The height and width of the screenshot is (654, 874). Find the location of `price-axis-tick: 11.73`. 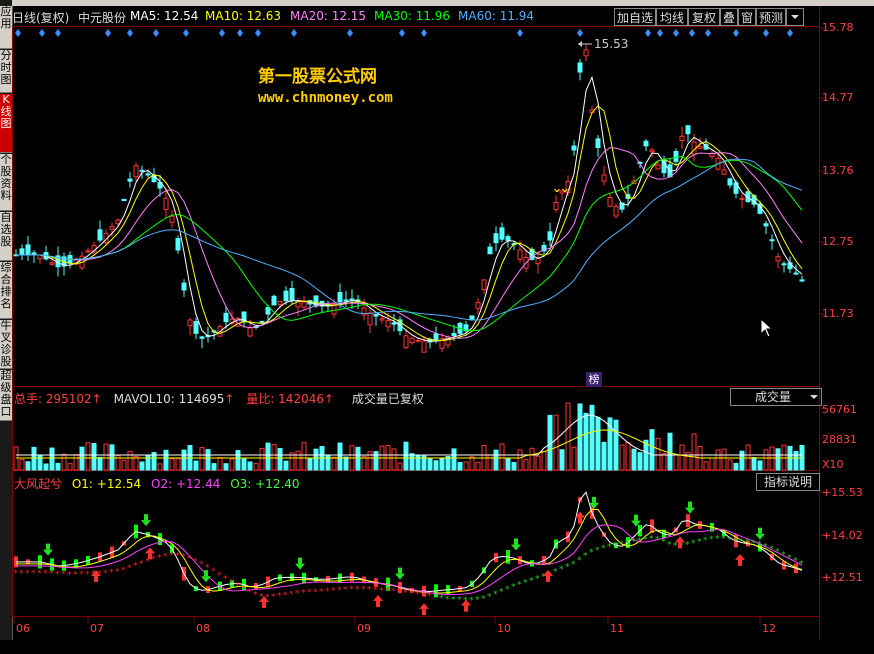

price-axis-tick: 11.73 is located at coordinates (838, 313).